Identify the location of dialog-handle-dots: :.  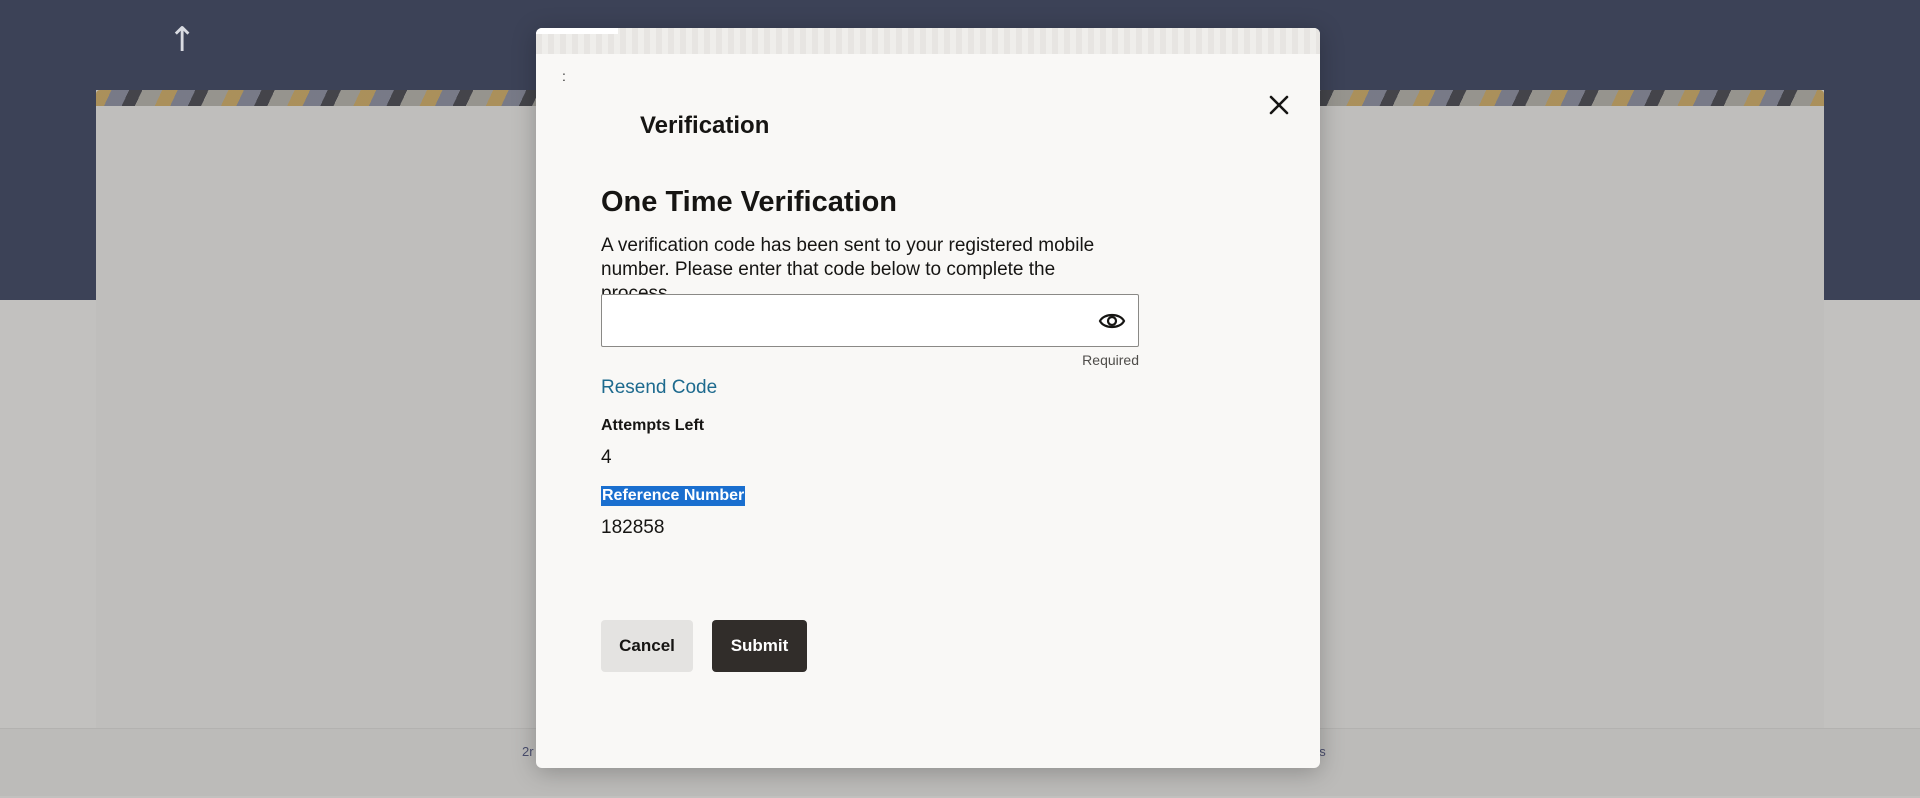
(564, 76).